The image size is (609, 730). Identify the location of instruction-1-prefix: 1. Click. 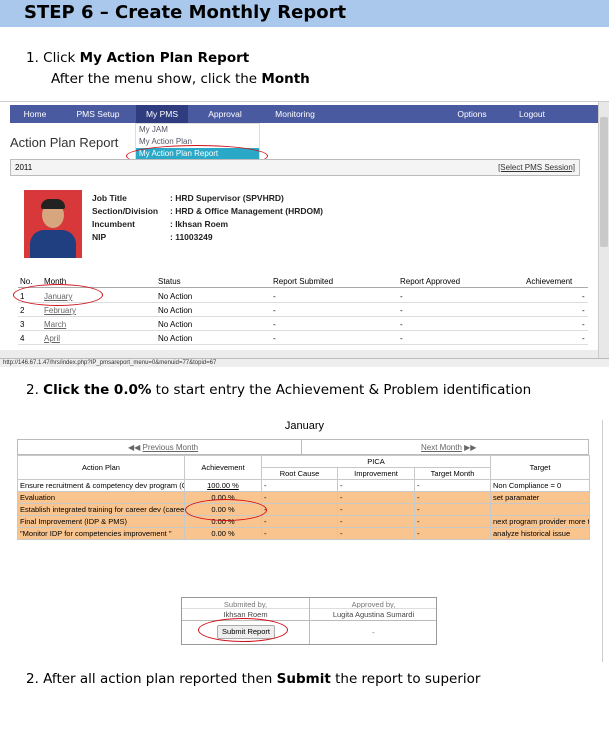
(53, 58).